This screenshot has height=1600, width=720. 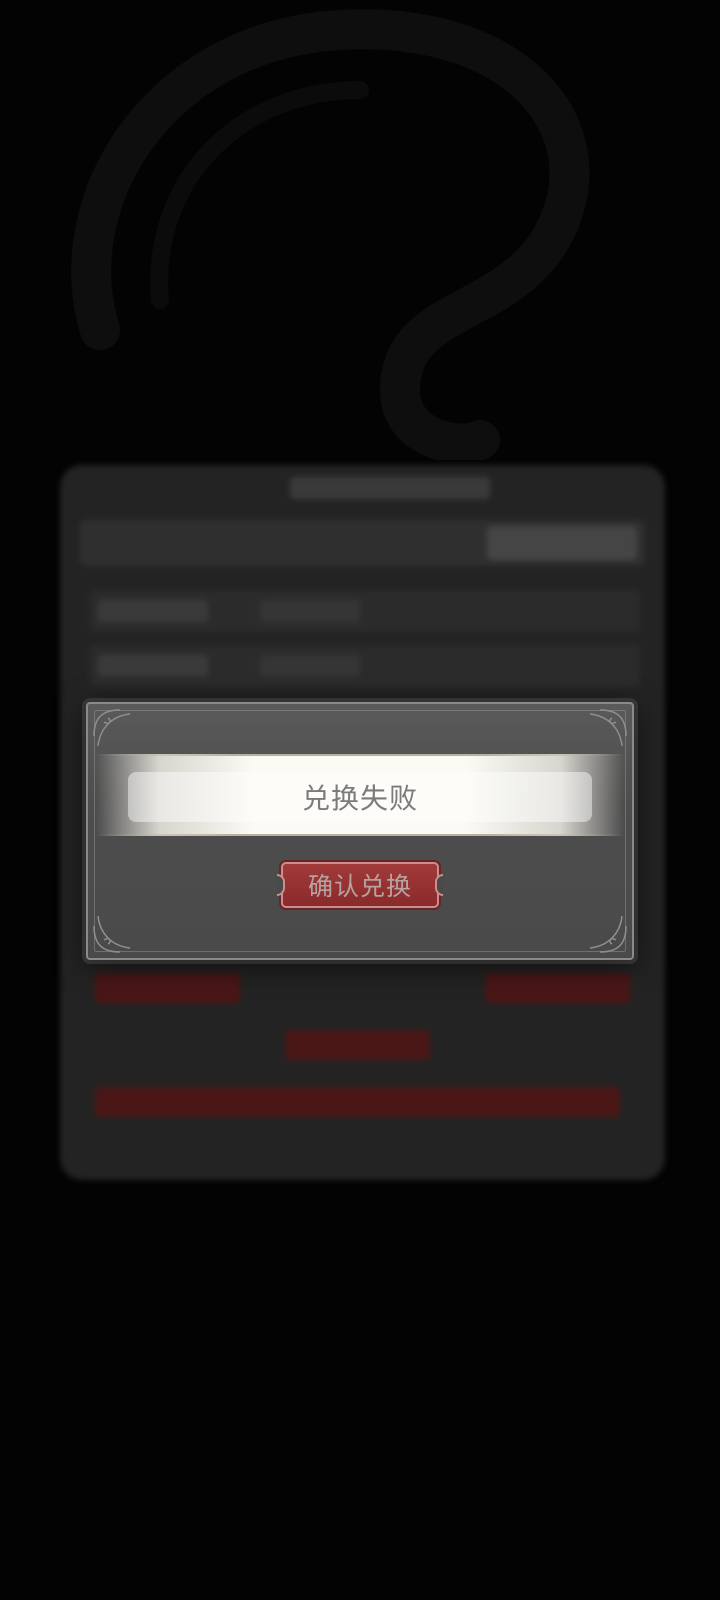 I want to click on dialog-message: 兑换失败, so click(x=359, y=798).